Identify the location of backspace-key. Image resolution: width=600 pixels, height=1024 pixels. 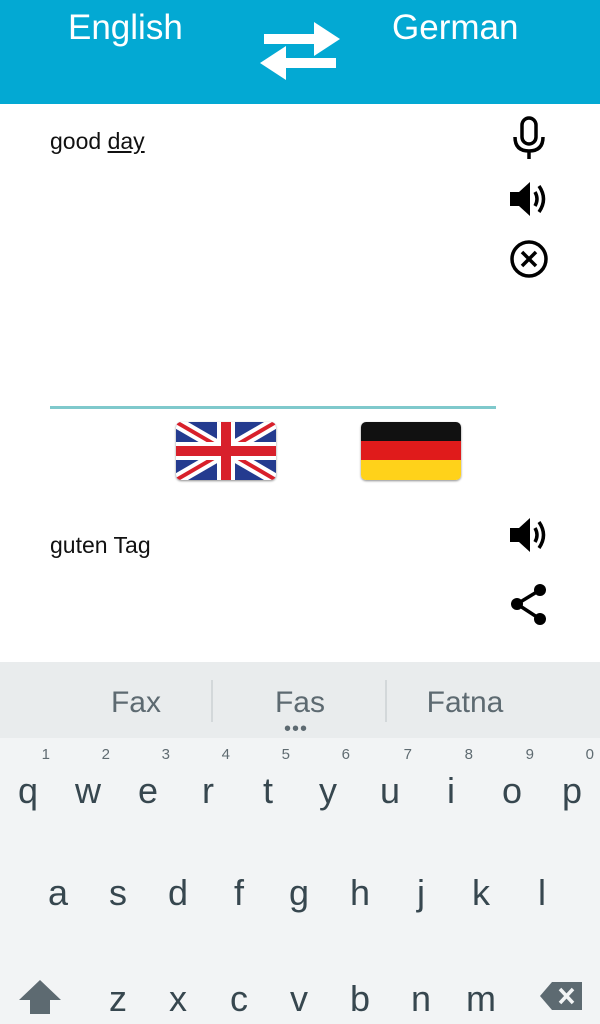
(561, 996).